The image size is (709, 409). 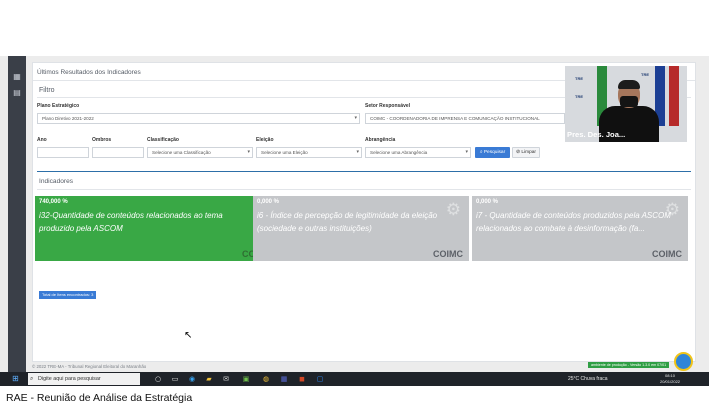 I want to click on video-title: RAE - Reunião de Análise da Estratégia, so click(x=99, y=398).